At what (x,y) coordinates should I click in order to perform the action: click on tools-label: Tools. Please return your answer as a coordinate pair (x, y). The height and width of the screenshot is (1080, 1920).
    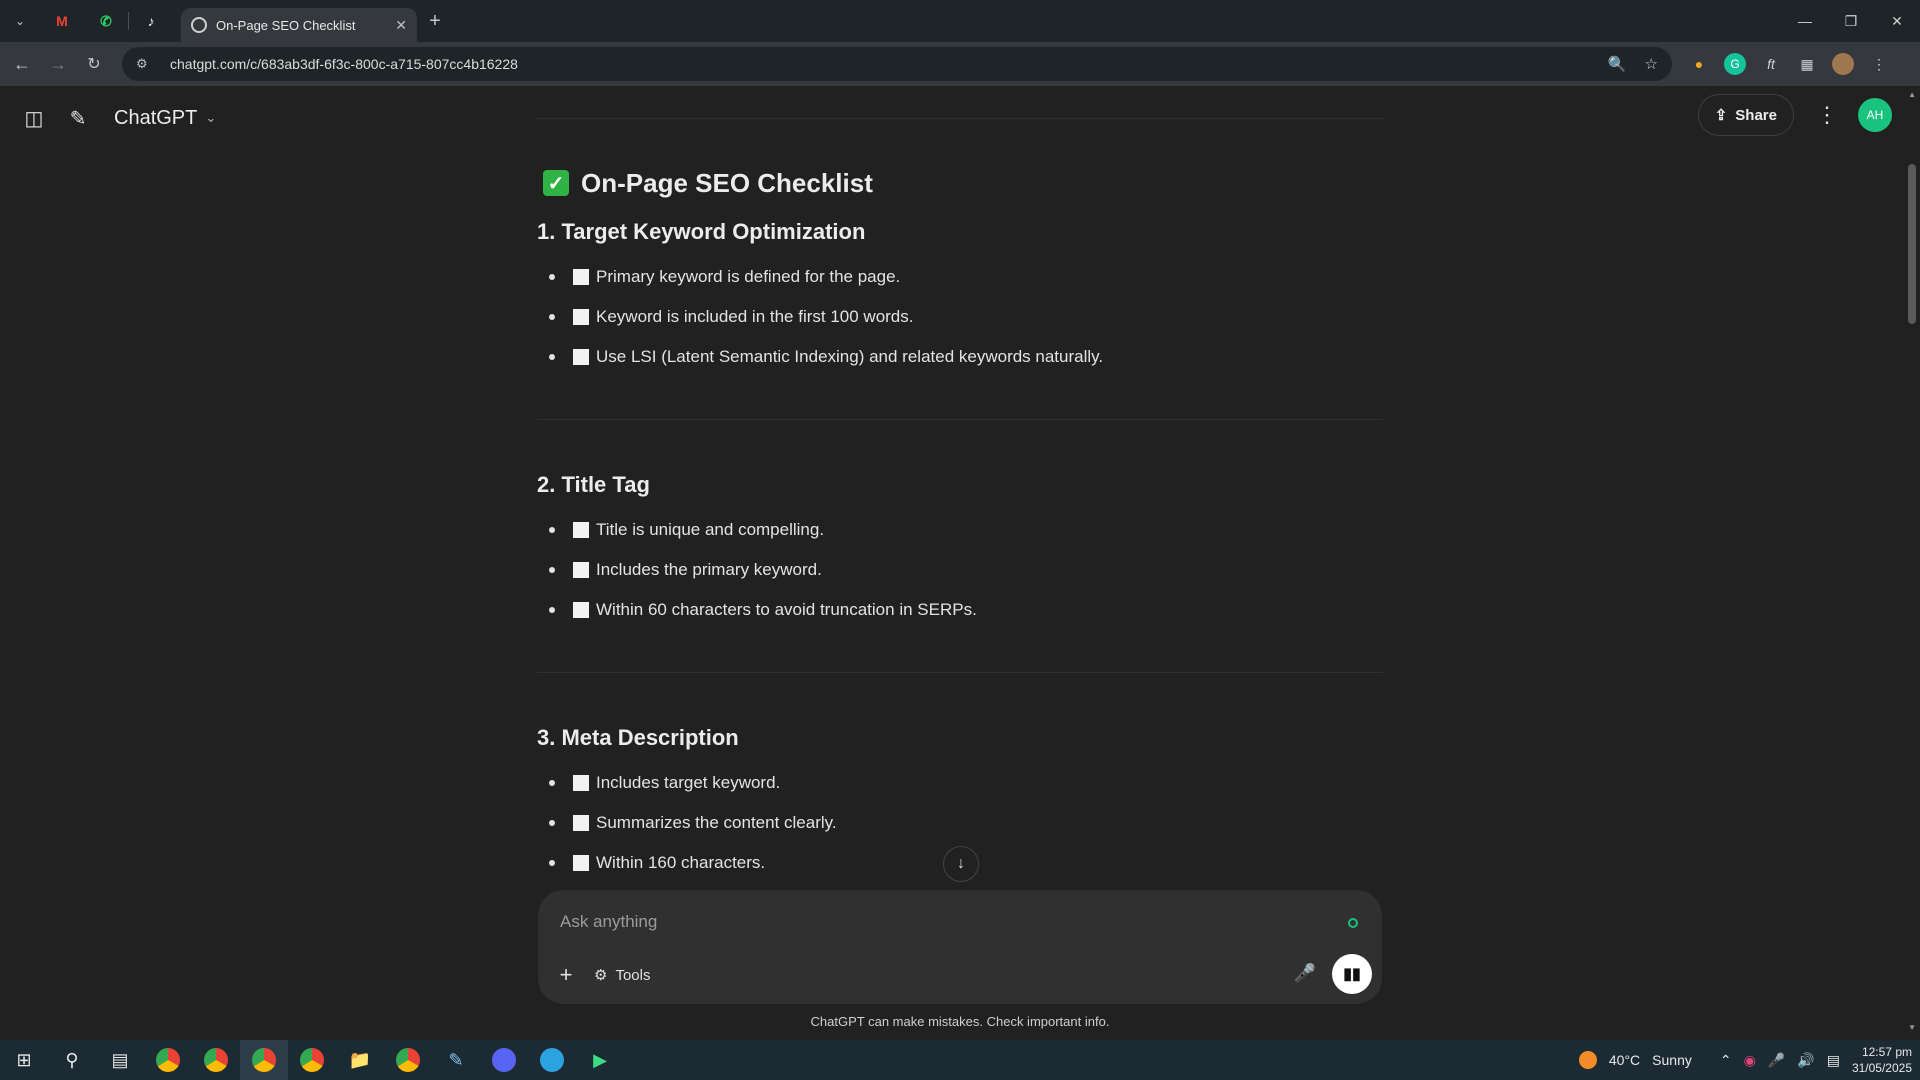
    Looking at the image, I should click on (633, 975).